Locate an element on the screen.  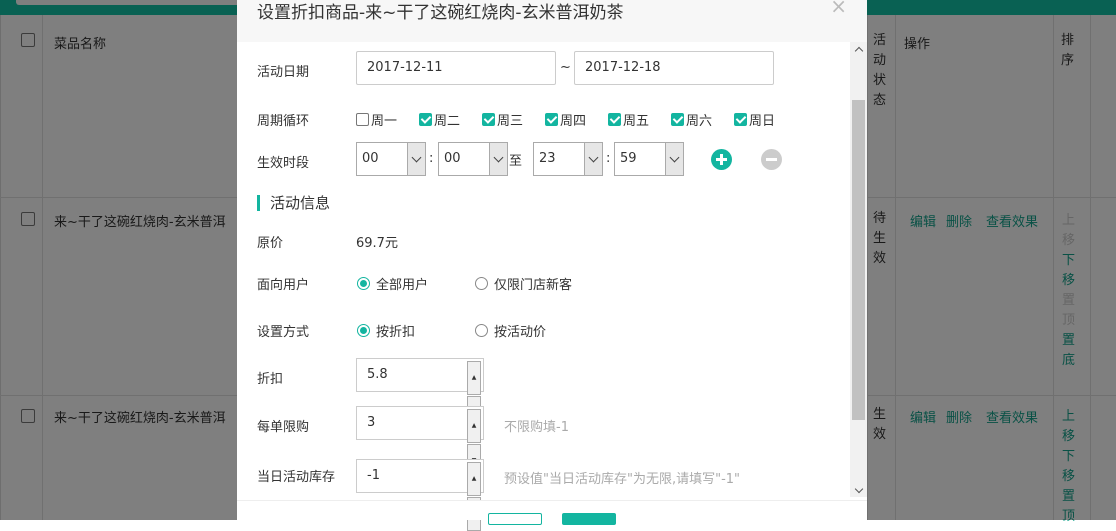
audience-all-radio: 全部用户 is located at coordinates (392, 283).